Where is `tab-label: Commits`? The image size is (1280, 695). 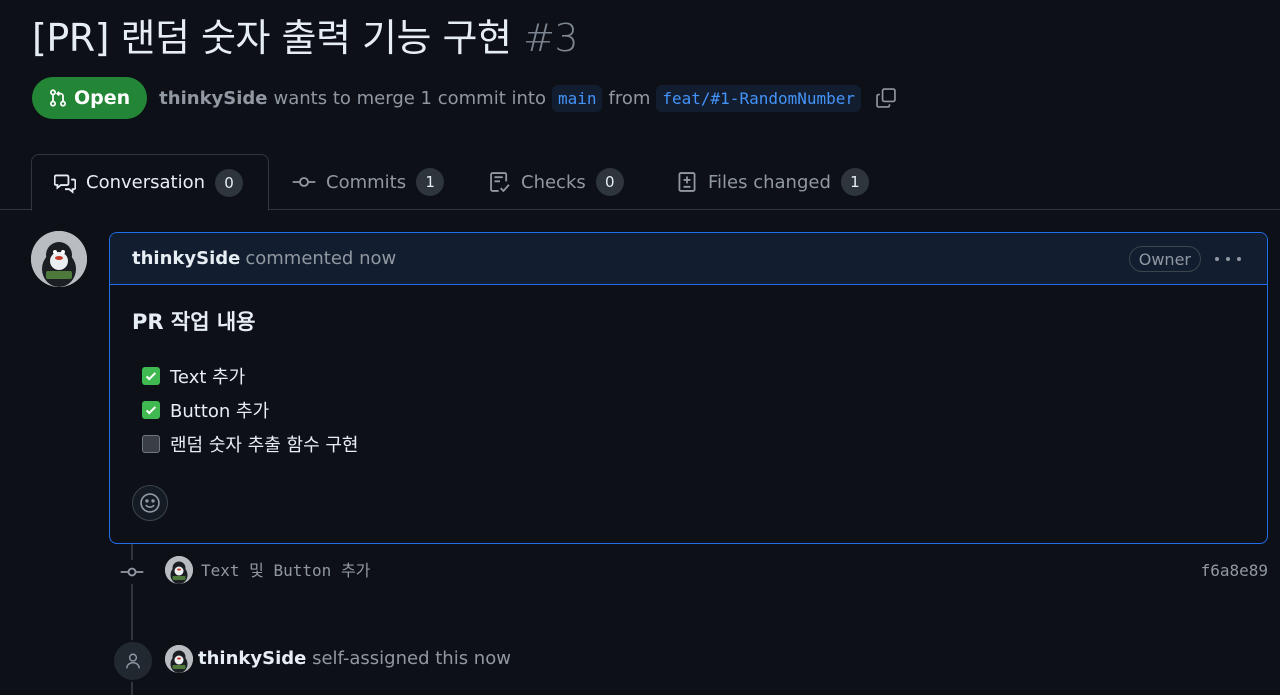 tab-label: Commits is located at coordinates (366, 182).